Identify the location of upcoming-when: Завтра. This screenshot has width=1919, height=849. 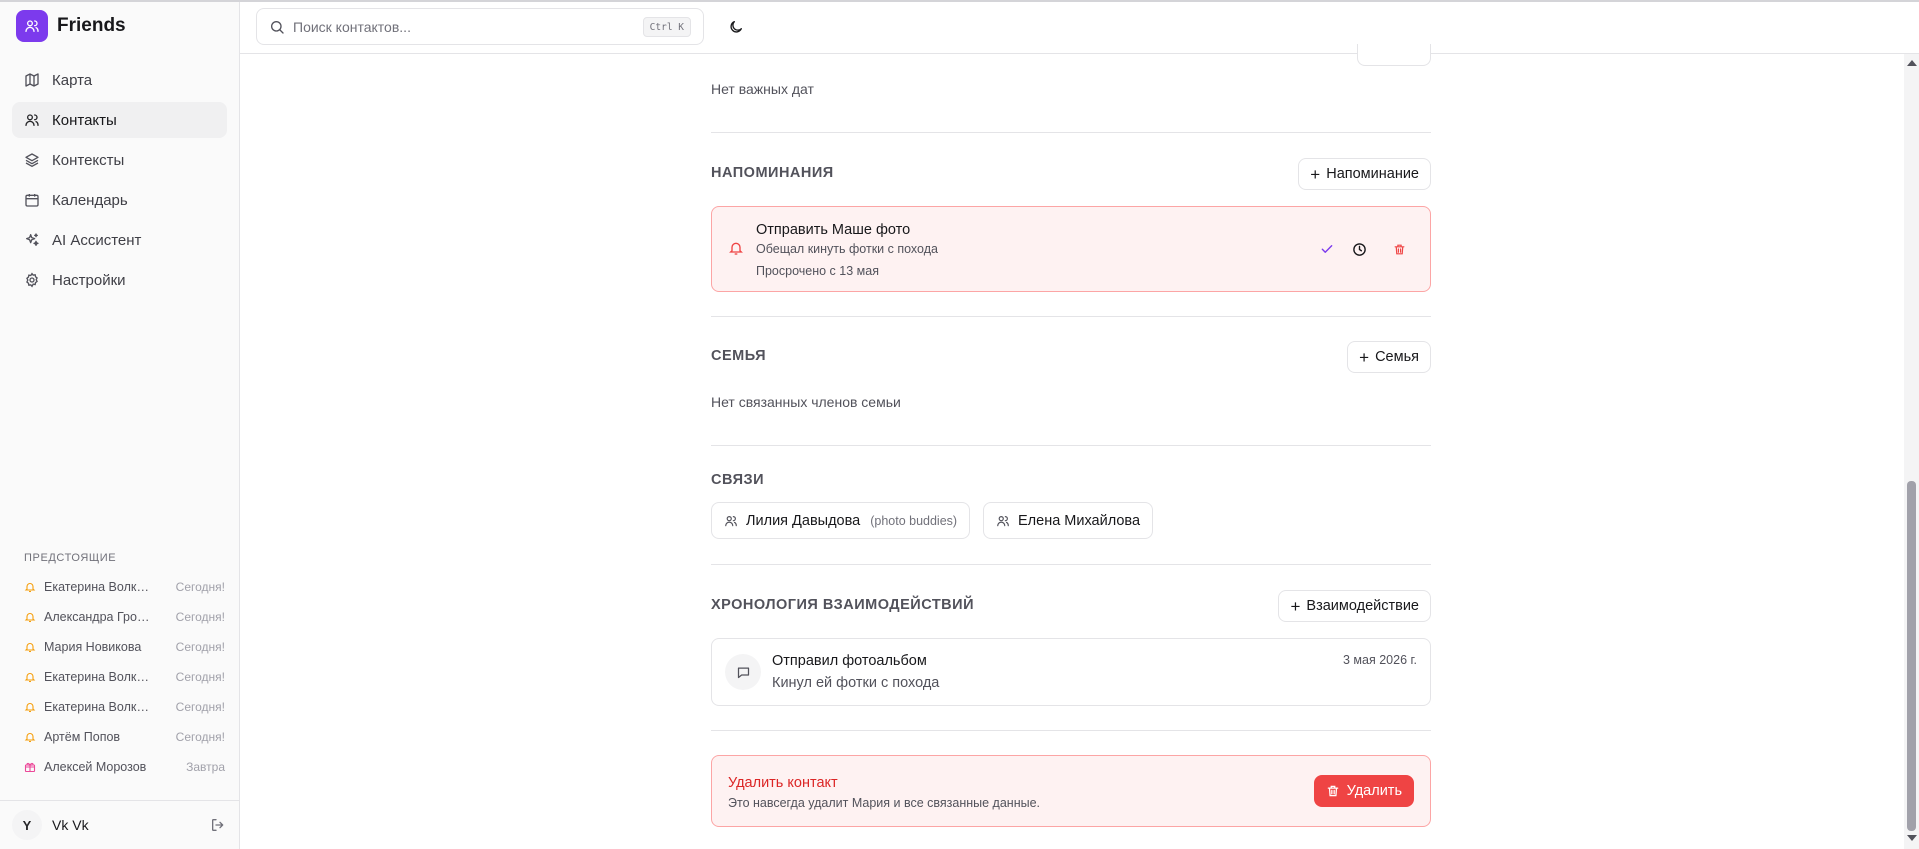
(205, 767).